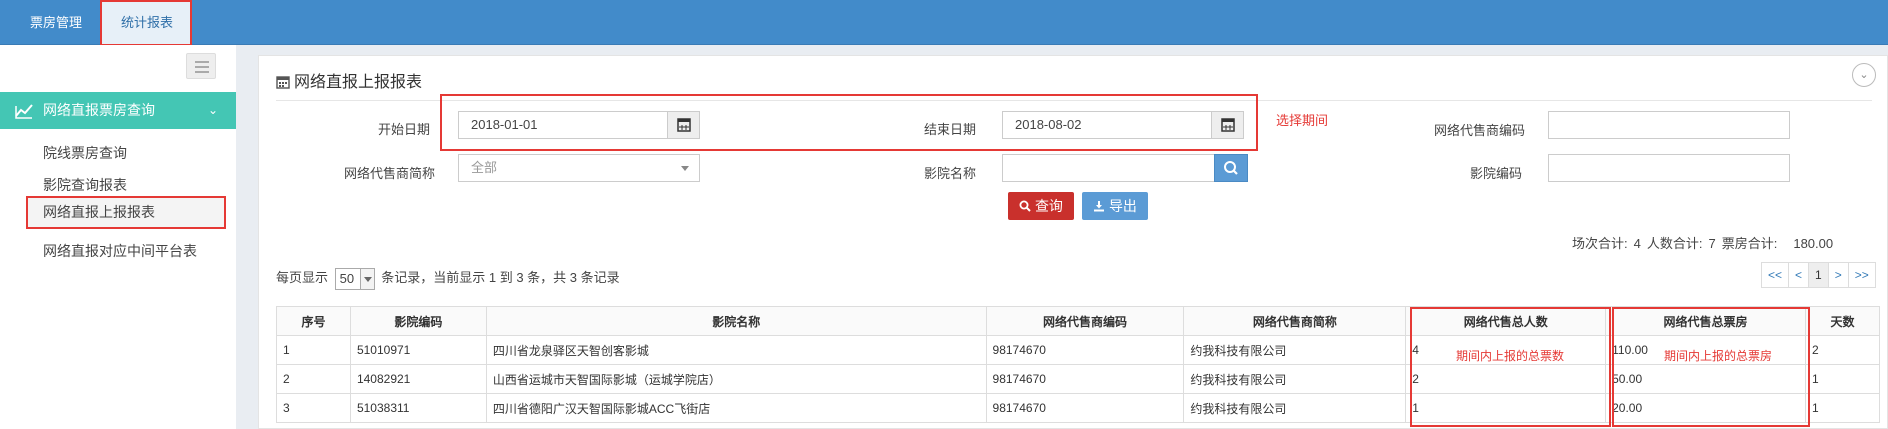 The image size is (1888, 429). What do you see at coordinates (1510, 356) in the screenshot?
I see `total-people-annotation: 期间内上报的总票数` at bounding box center [1510, 356].